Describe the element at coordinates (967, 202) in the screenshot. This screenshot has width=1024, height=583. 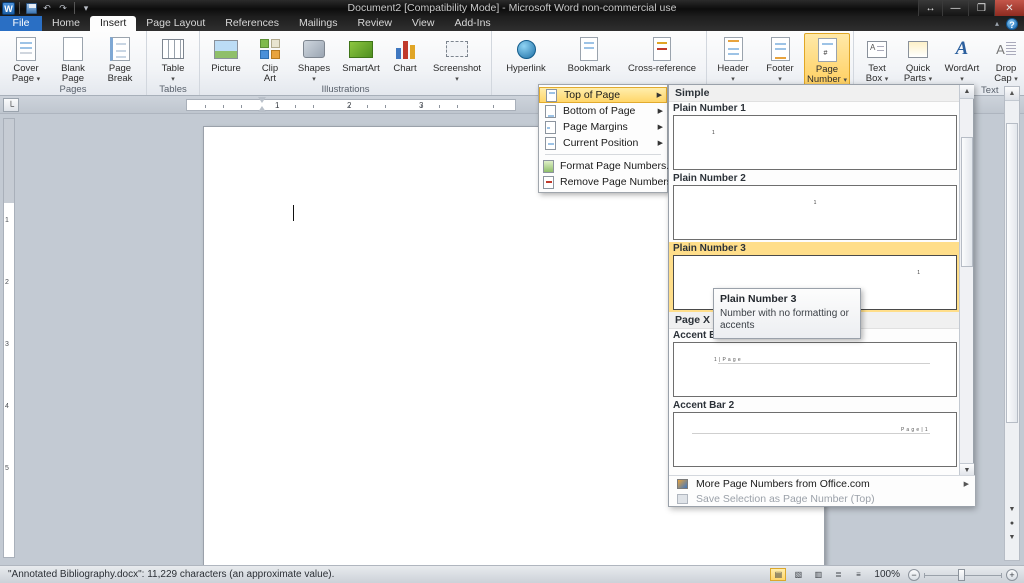
I see `gallery-scrollbar-thumb` at that location.